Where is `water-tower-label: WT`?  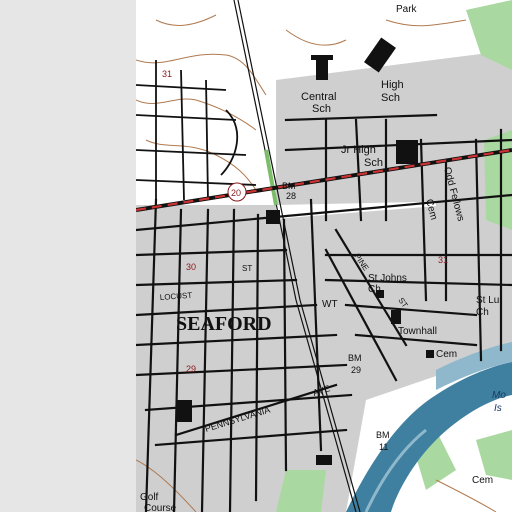 water-tower-label: WT is located at coordinates (330, 304).